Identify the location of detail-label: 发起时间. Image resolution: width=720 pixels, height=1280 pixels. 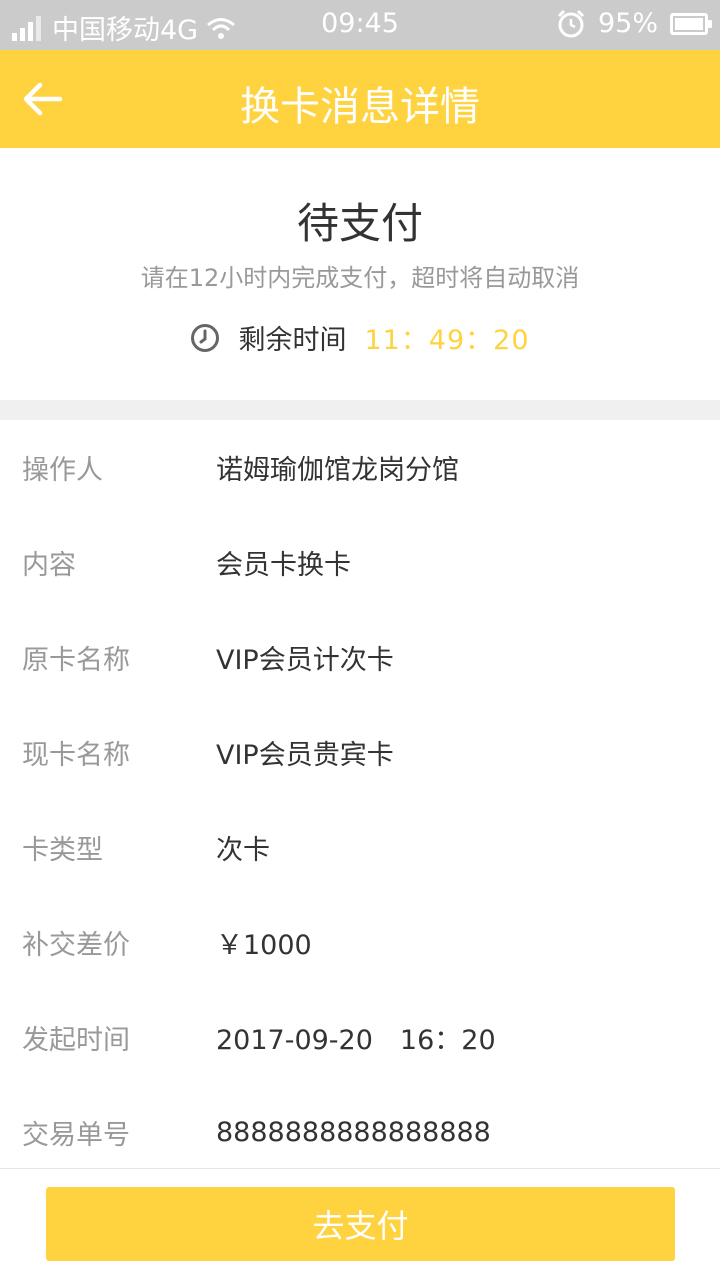
(76, 1040).